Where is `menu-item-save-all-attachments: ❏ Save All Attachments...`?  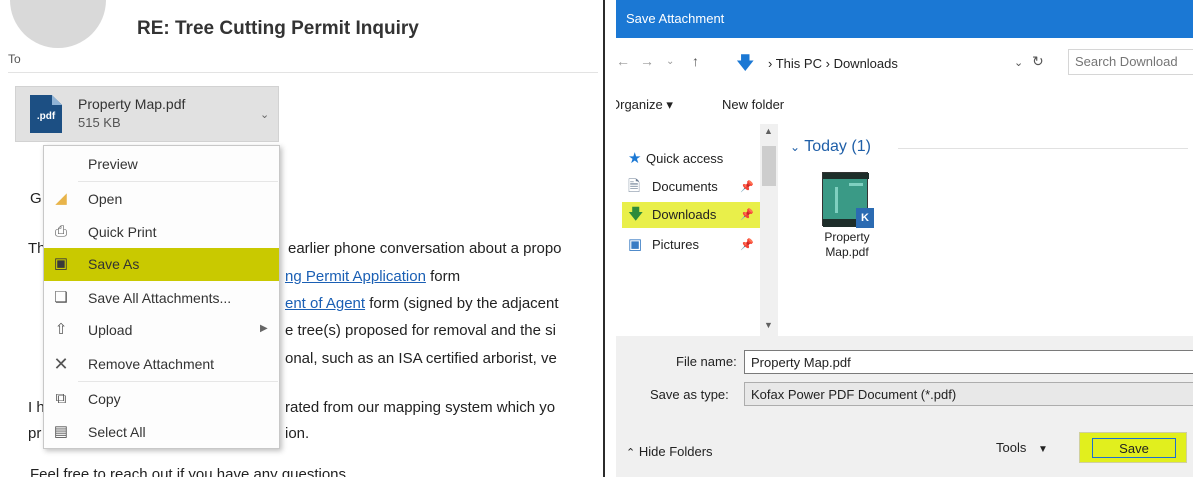 menu-item-save-all-attachments: ❏ Save All Attachments... is located at coordinates (161, 298).